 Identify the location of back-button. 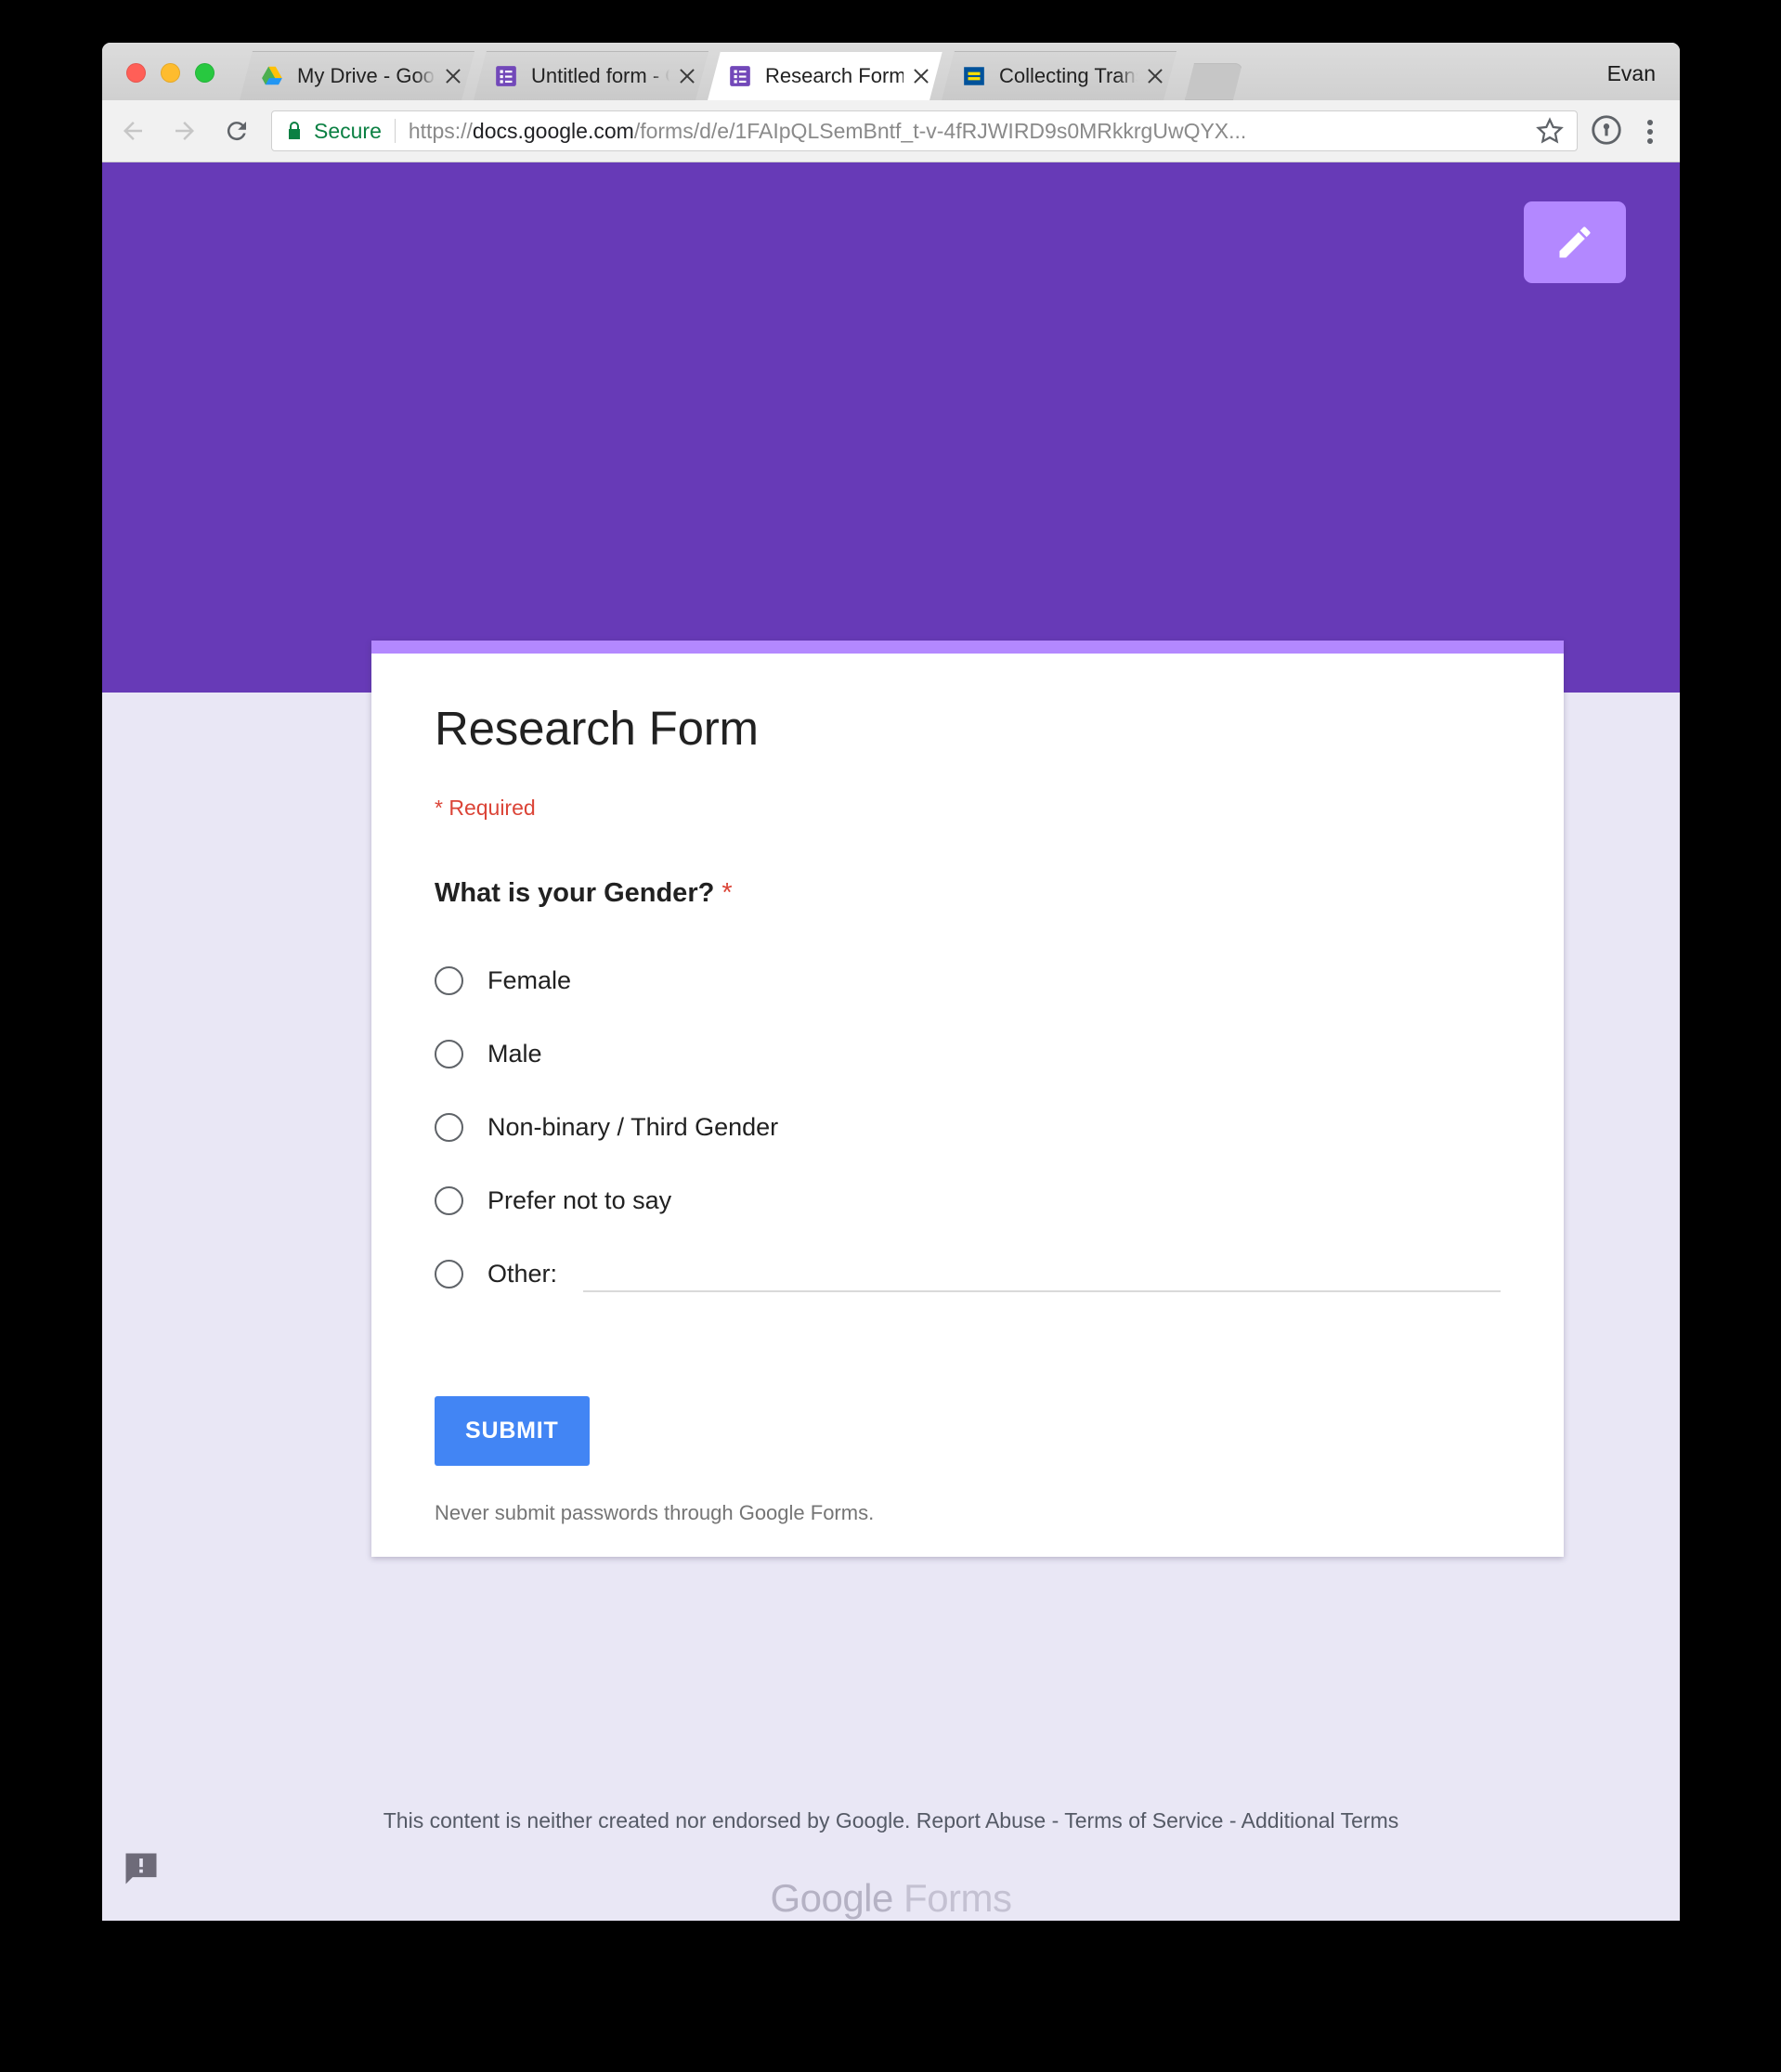
(132, 131).